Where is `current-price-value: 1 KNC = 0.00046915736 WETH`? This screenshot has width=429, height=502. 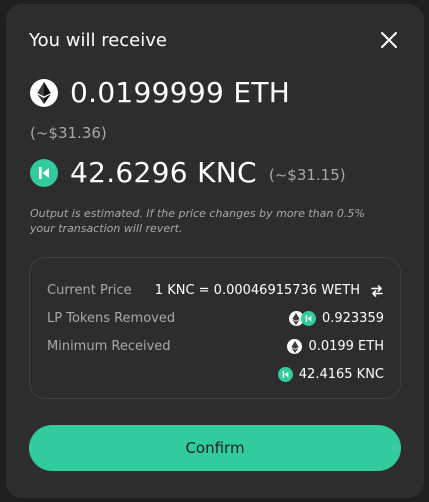
current-price-value: 1 KNC = 0.00046915736 WETH is located at coordinates (269, 290).